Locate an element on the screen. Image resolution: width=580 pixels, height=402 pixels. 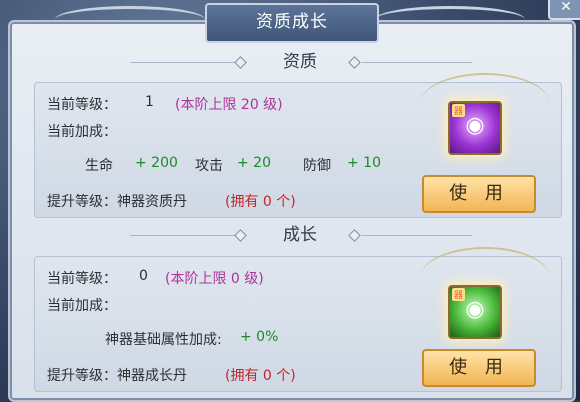
stat-defense-label: 防御 is located at coordinates (317, 166).